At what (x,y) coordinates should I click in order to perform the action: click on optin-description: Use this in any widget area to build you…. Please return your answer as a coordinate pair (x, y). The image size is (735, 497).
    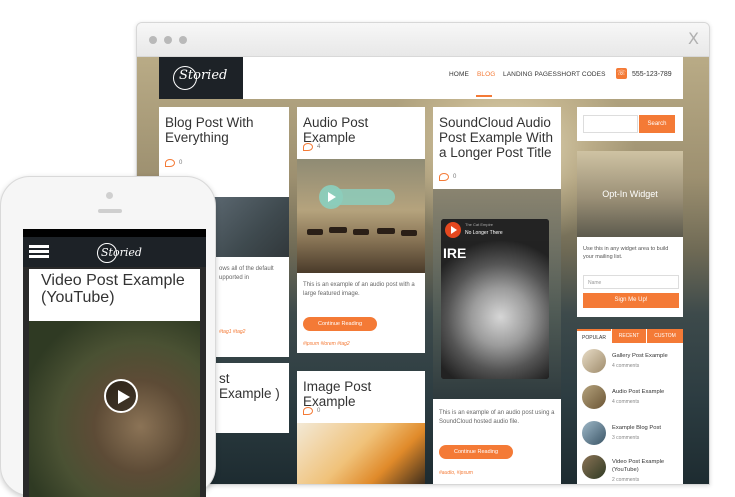
    Looking at the image, I should click on (626, 253).